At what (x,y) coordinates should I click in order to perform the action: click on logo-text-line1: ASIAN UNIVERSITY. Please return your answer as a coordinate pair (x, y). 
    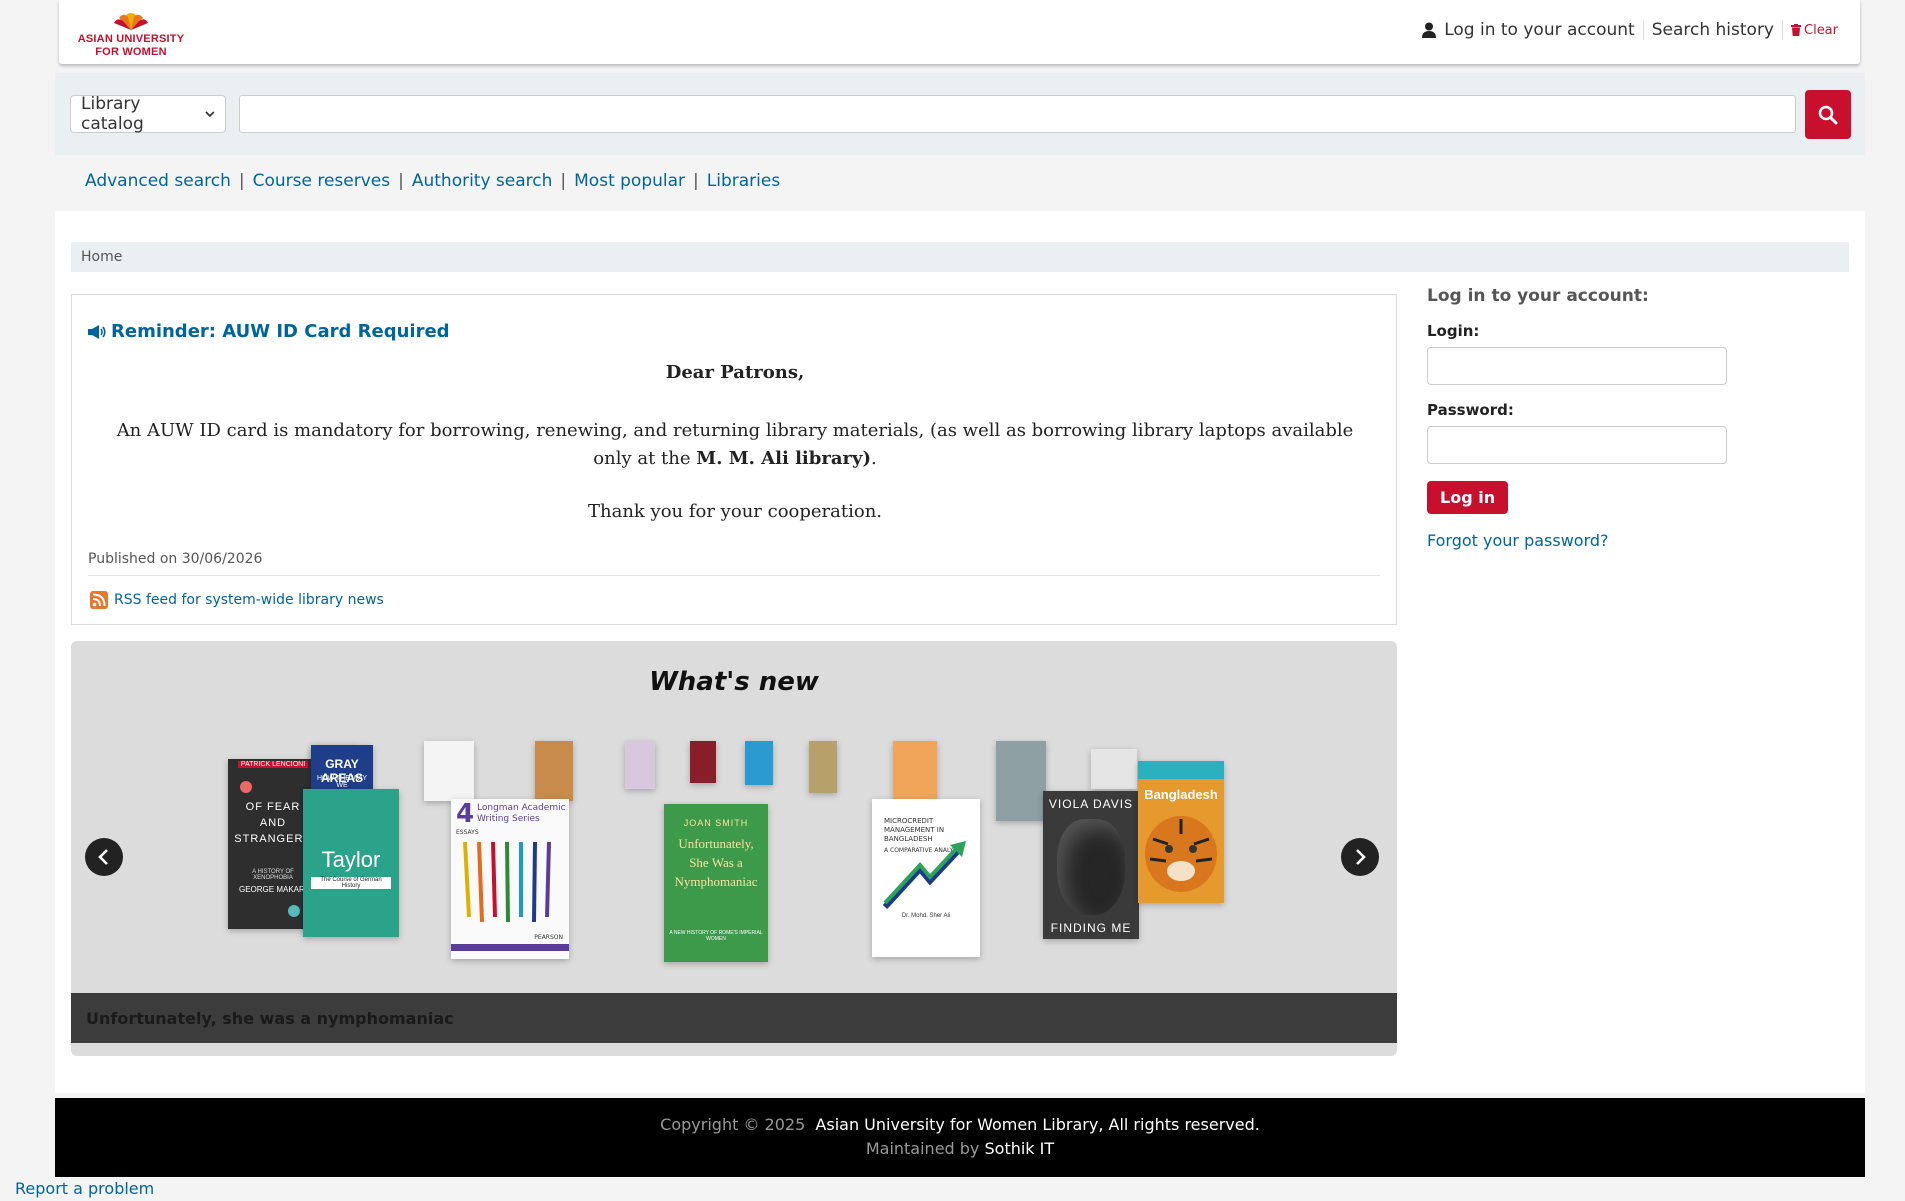
    Looking at the image, I should click on (131, 39).